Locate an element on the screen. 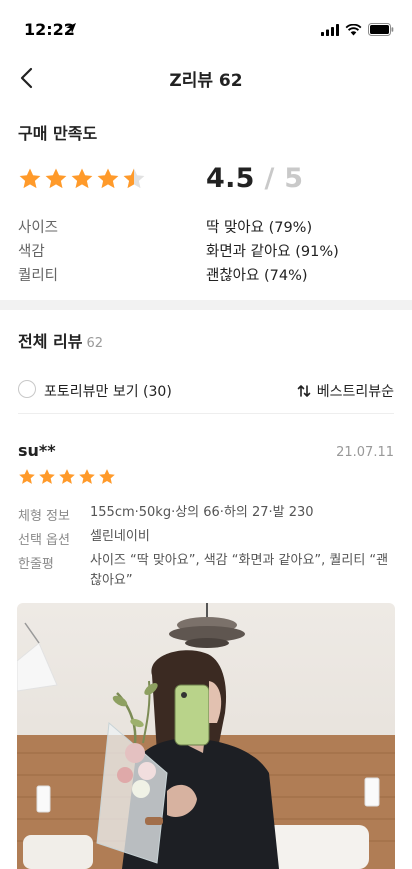 Image resolution: width=412 pixels, height=869 pixels. average-rating-stars is located at coordinates (82, 179).